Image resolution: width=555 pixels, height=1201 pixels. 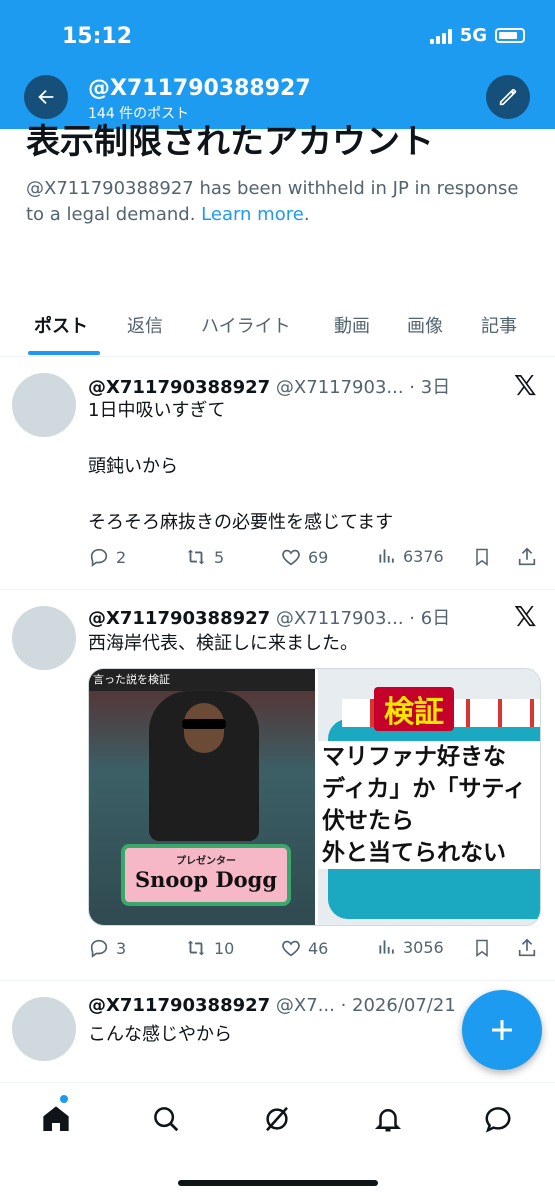 What do you see at coordinates (202, 680) in the screenshot?
I see `media-banner-text: 言った説を検証` at bounding box center [202, 680].